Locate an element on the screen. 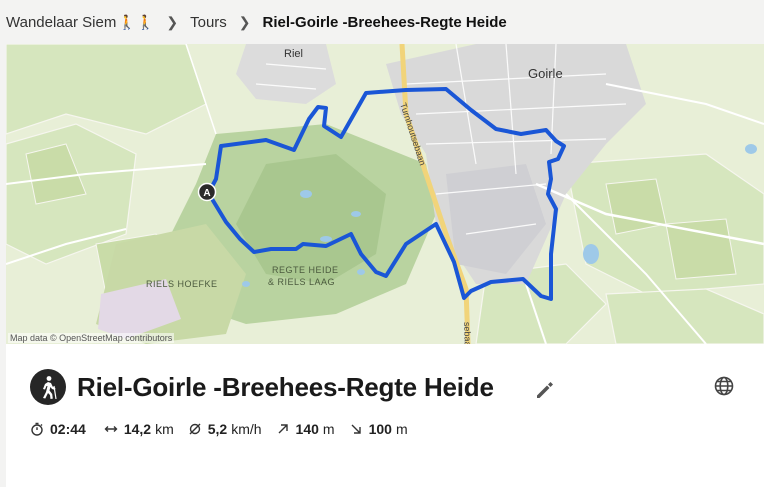 The height and width of the screenshot is (487, 764). stat-speed: 5,2 km/h is located at coordinates (225, 429).